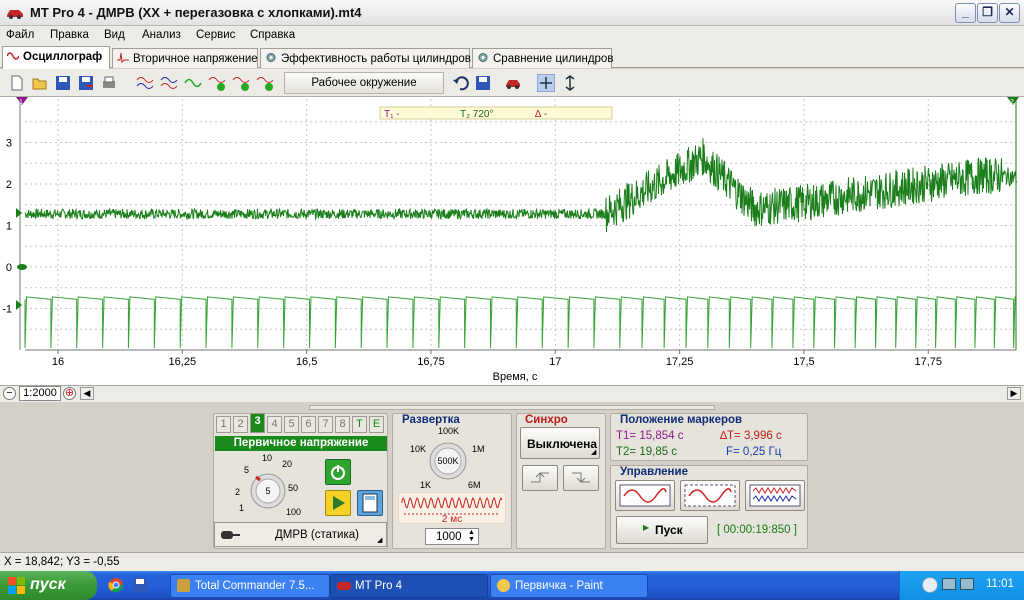 This screenshot has height=600, width=1024. What do you see at coordinates (710, 495) in the screenshot?
I see `mode-continuous-button` at bounding box center [710, 495].